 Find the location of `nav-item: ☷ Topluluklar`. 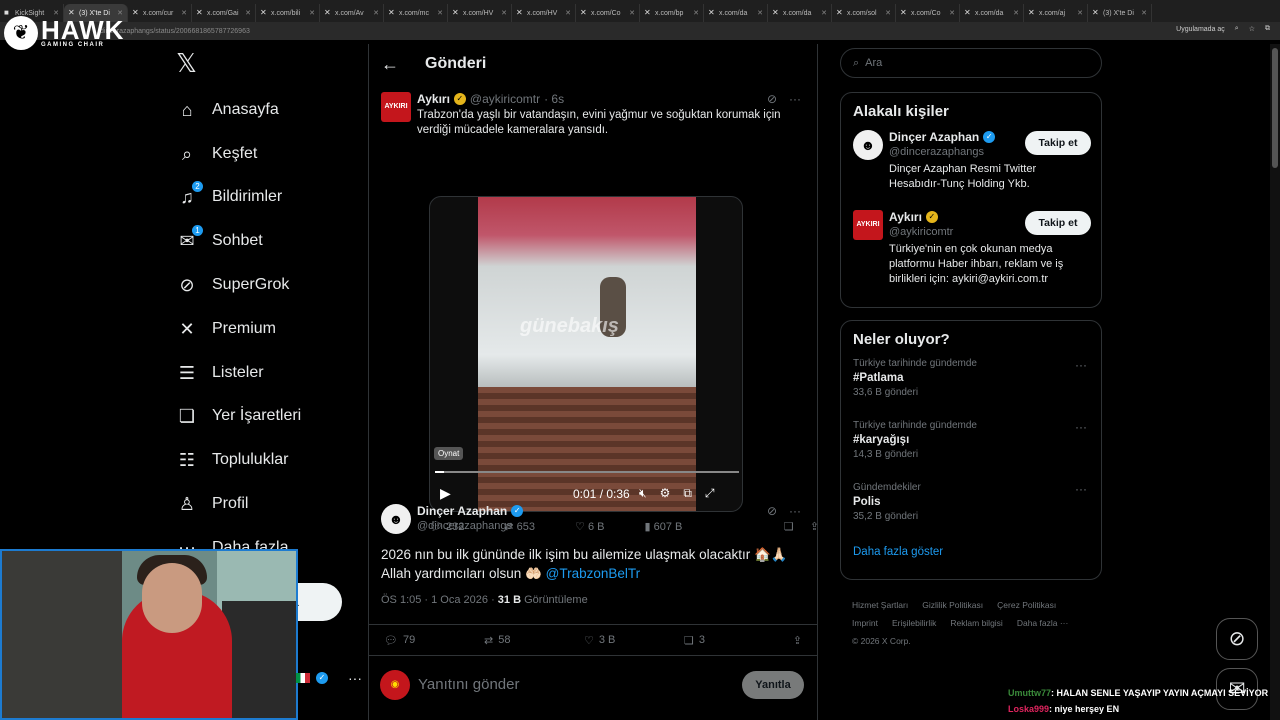

nav-item: ☷ Topluluklar is located at coordinates (265, 460).